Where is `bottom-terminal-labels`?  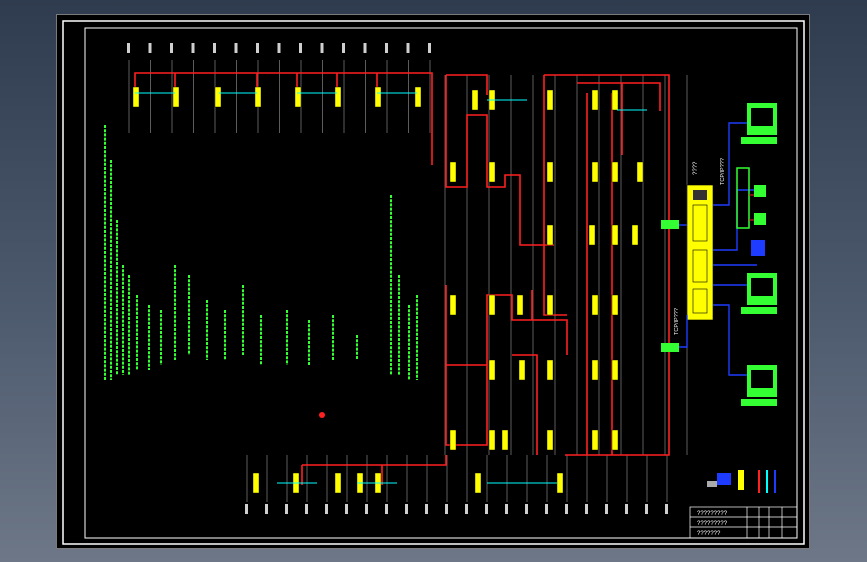 bottom-terminal-labels is located at coordinates (456, 509).